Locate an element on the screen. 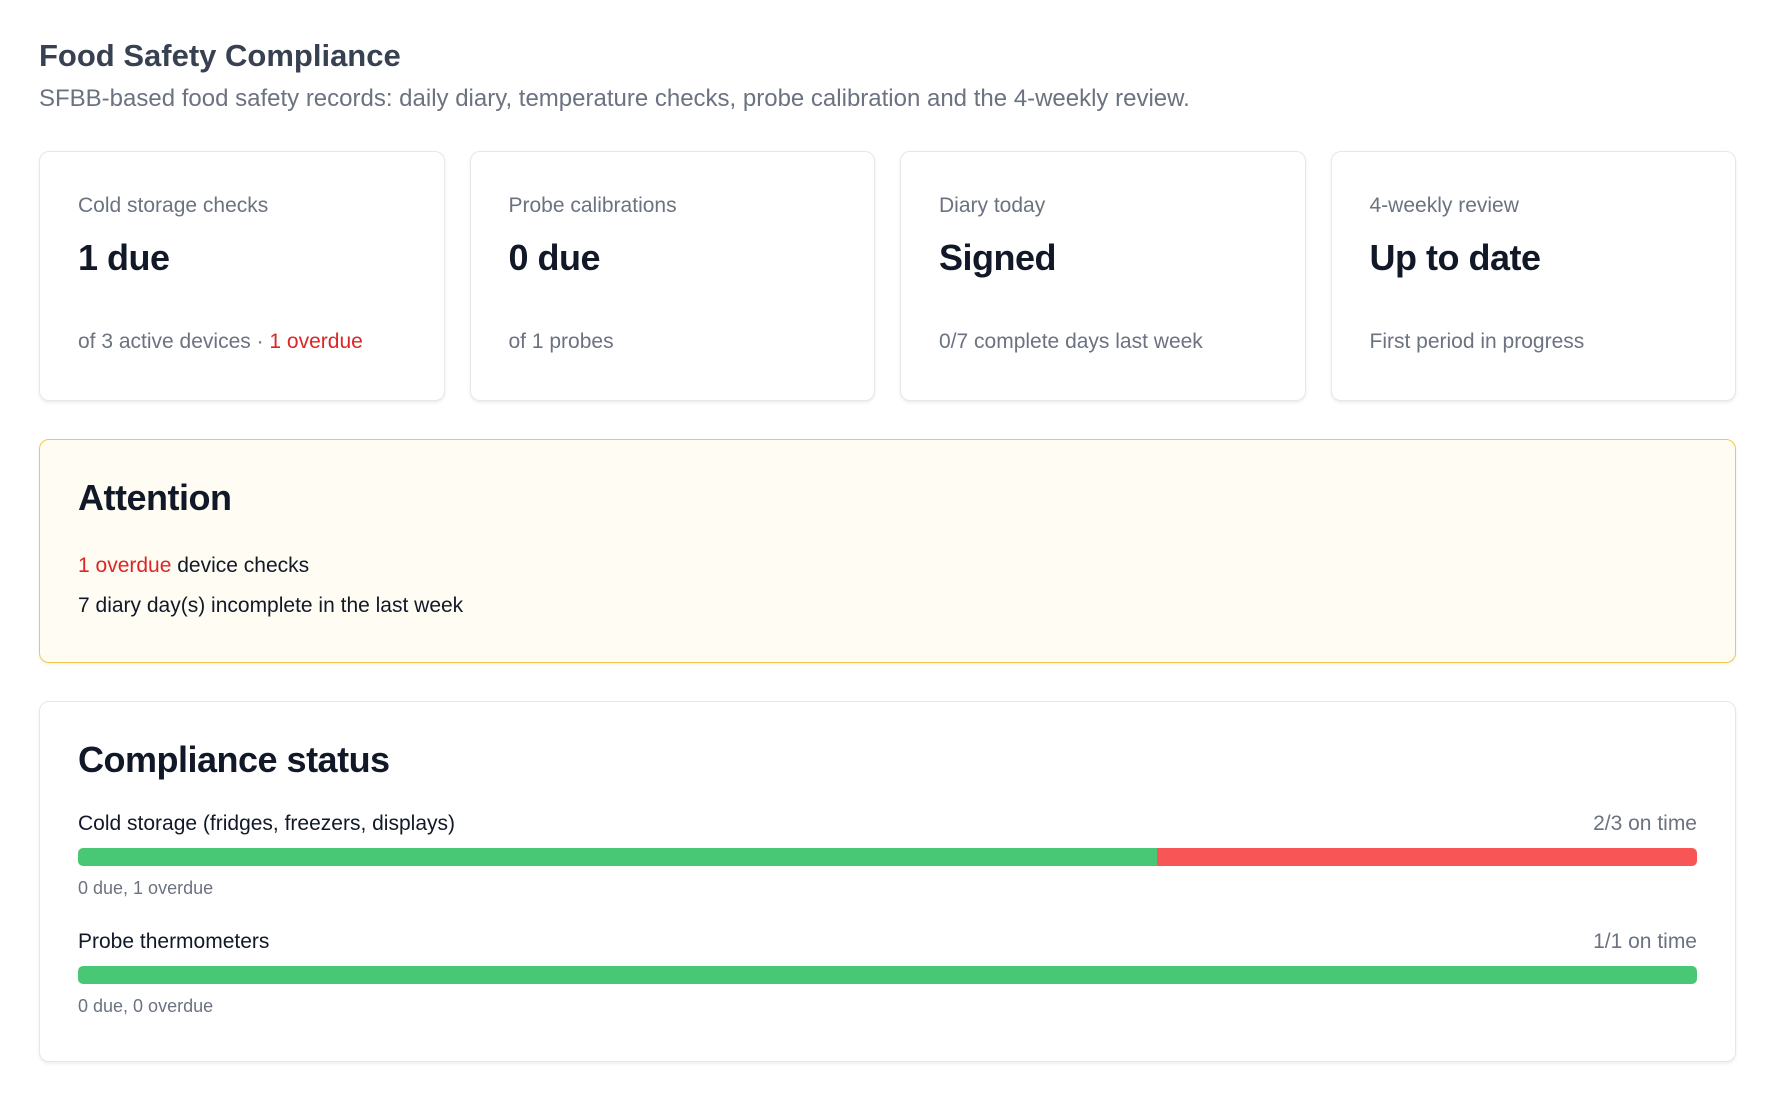 The height and width of the screenshot is (1100, 1774). row-ratio: 1/1 on time is located at coordinates (1645, 941).